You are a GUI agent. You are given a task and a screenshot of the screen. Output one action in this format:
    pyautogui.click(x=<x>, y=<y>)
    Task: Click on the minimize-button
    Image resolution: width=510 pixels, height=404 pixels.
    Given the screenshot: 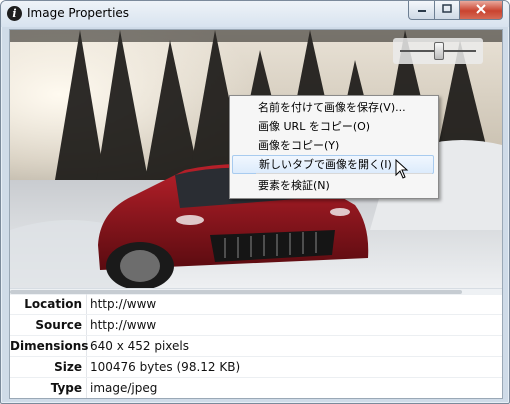 What is the action you would take?
    pyautogui.click(x=421, y=10)
    